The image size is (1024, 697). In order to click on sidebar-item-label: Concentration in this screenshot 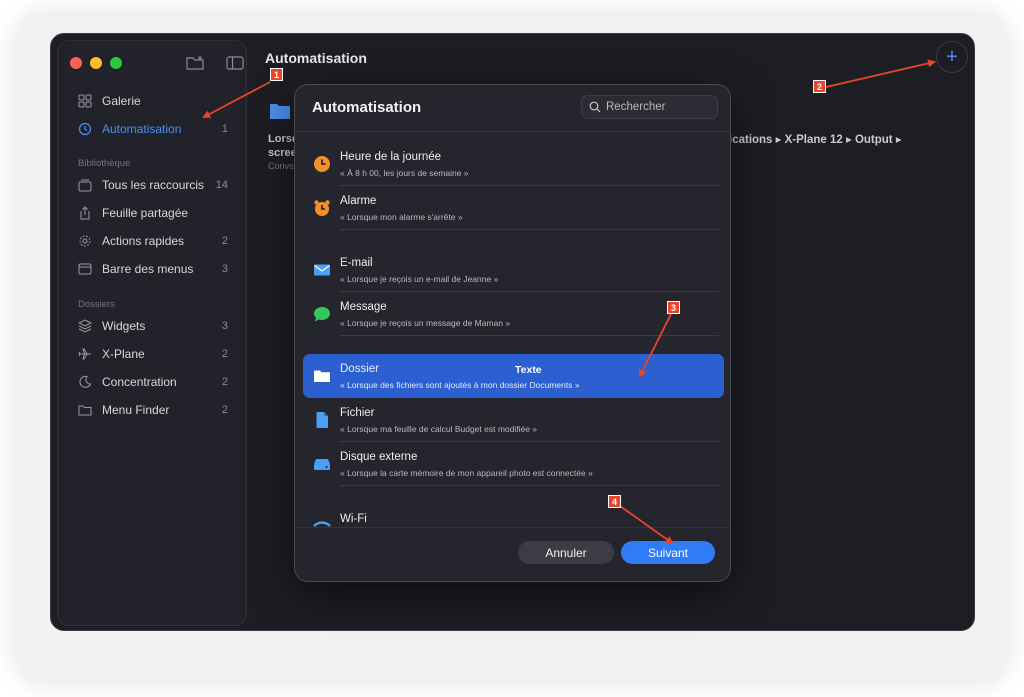, I will do `click(139, 382)`.